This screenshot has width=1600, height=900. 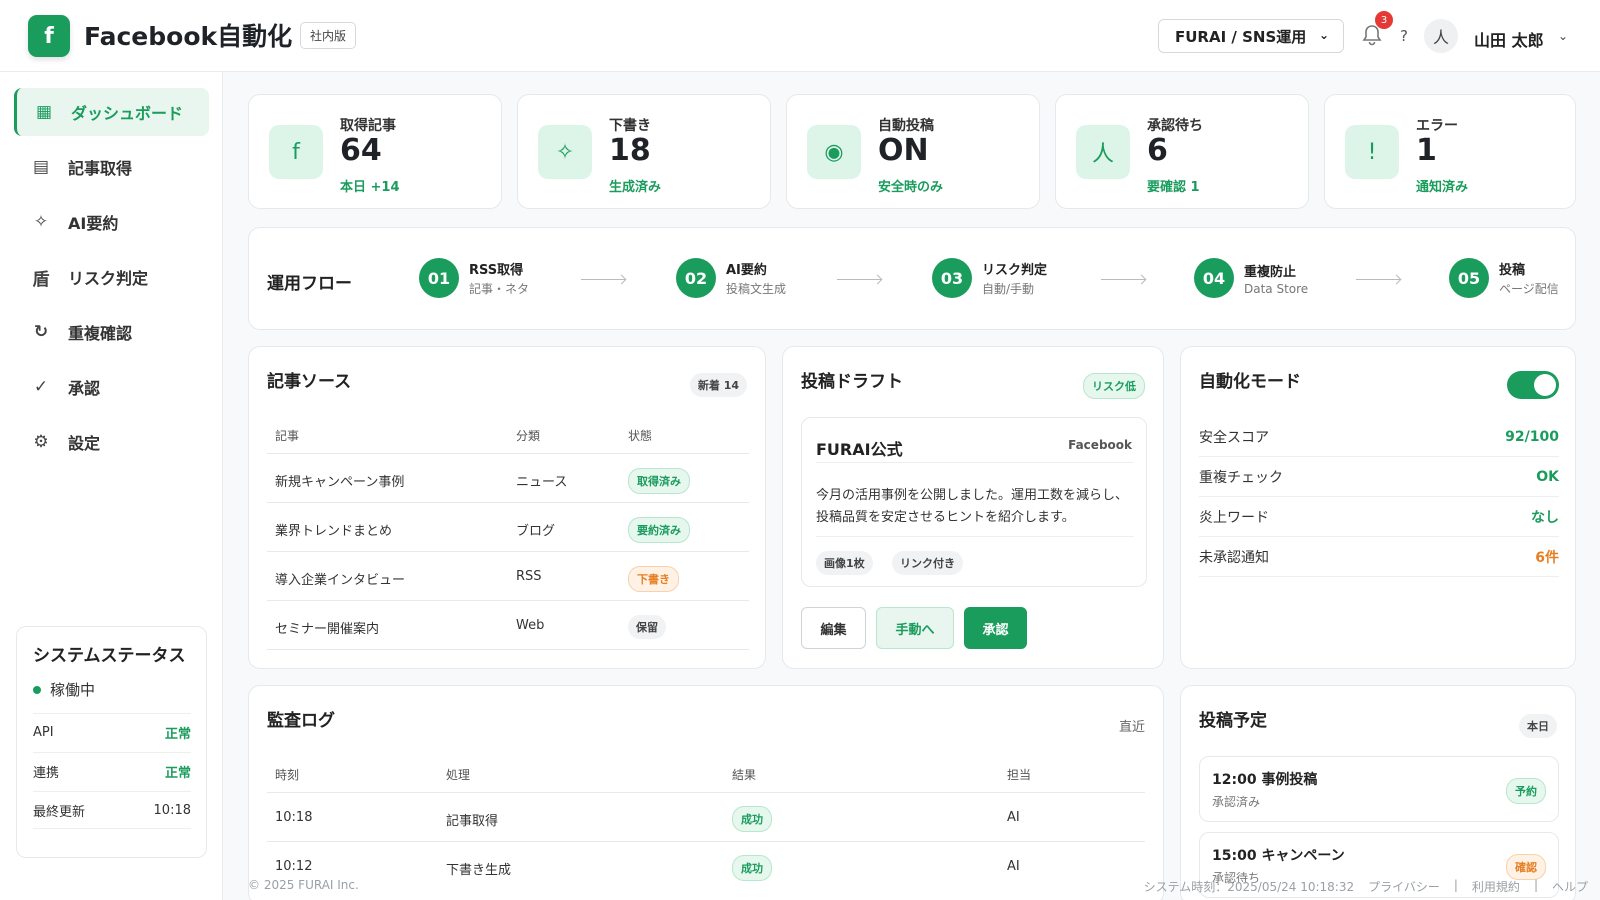 I want to click on workspace-selector: FURAI / SNS運用 ⌄, so click(x=1251, y=36).